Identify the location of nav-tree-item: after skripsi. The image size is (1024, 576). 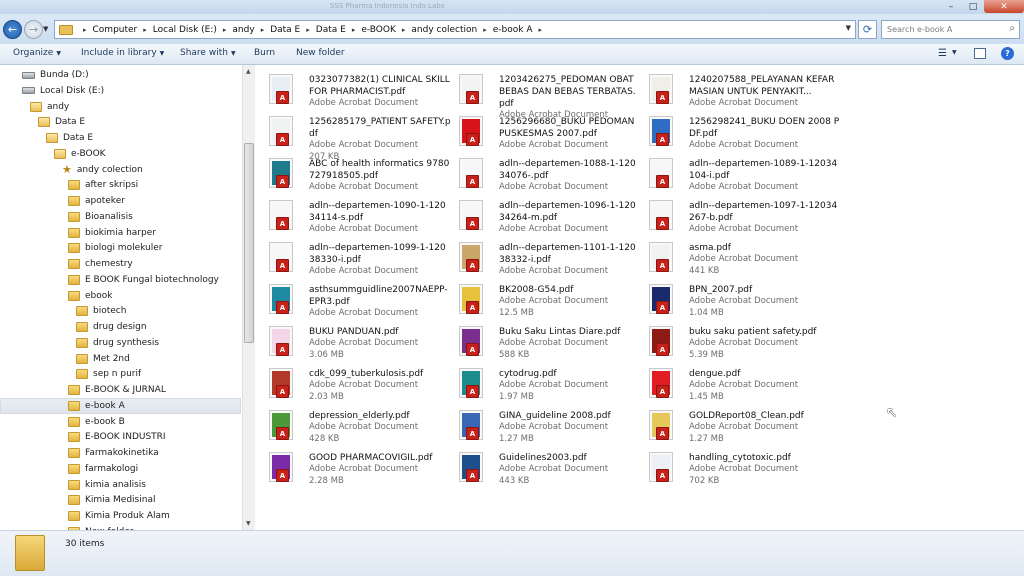
(103, 185).